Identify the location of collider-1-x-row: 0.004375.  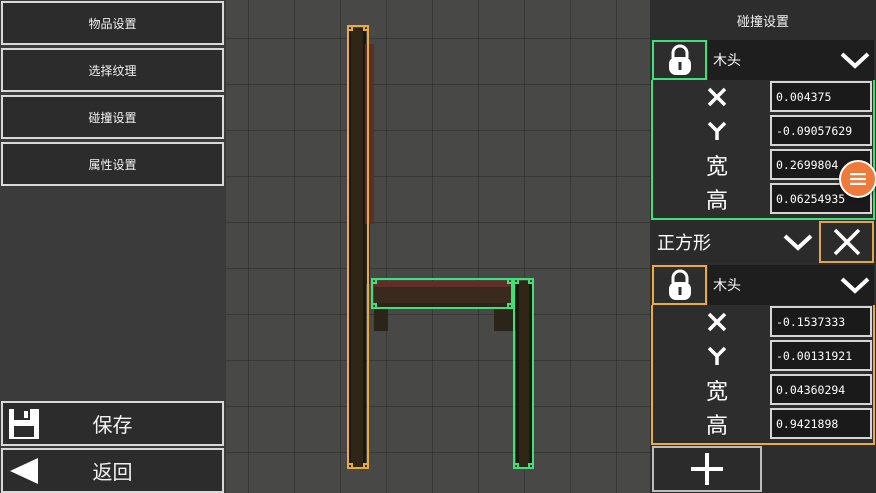
(764, 97).